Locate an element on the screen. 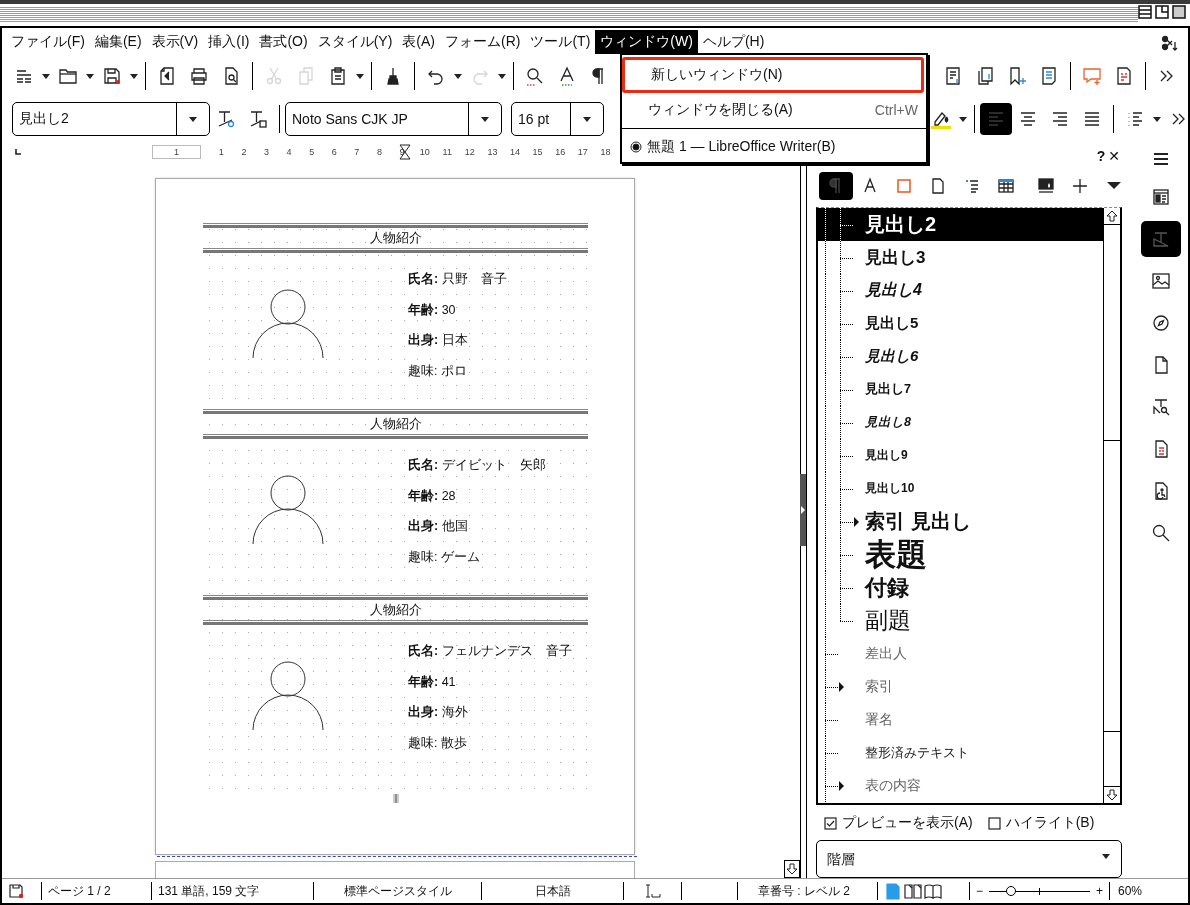 This screenshot has width=1190, height=905. windows-icon is located at coordinates (1162, 12).